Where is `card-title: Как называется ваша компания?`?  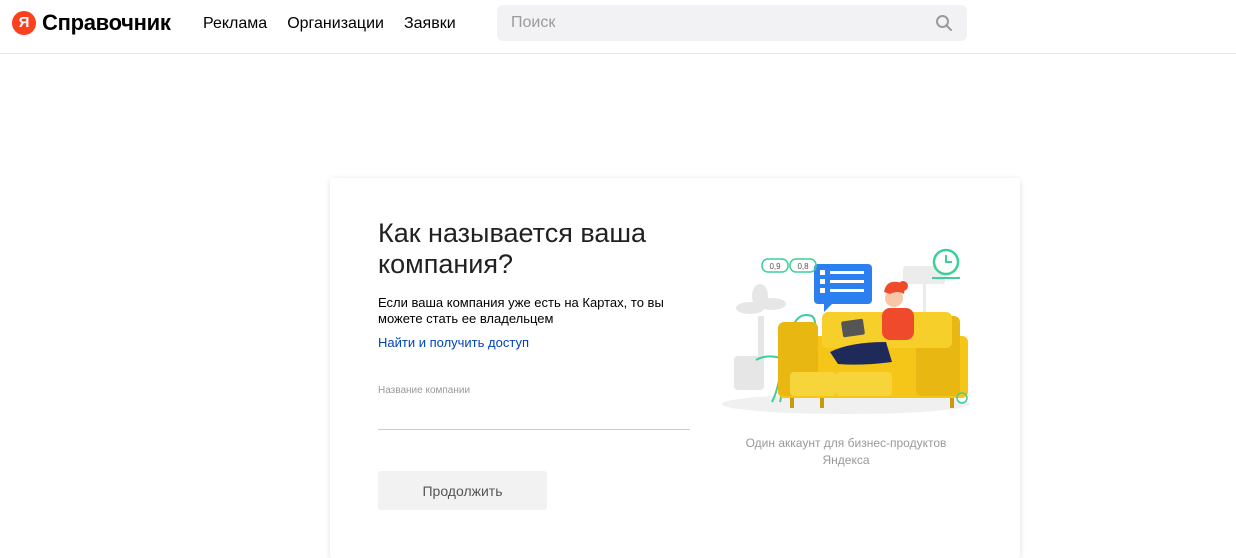 card-title: Как называется ваша компания? is located at coordinates (512, 248).